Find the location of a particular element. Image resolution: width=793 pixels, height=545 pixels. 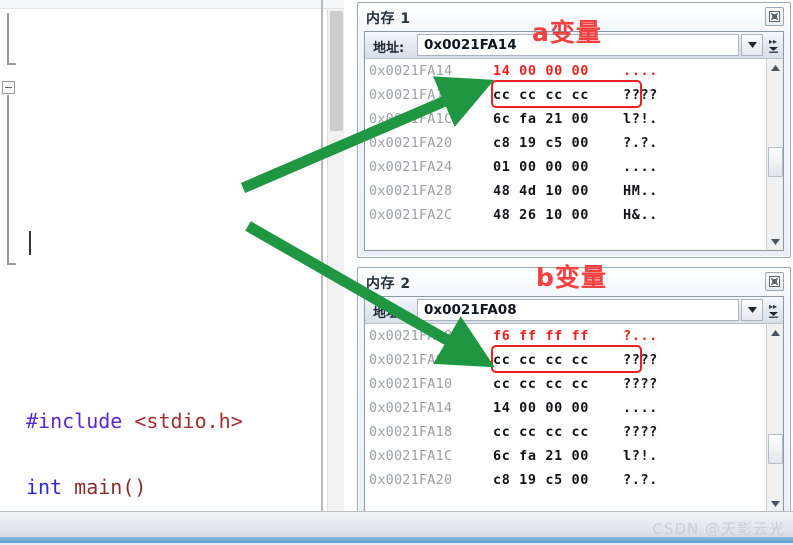

memory-window-1-row-address: 0x0021FA2C is located at coordinates (411, 215).